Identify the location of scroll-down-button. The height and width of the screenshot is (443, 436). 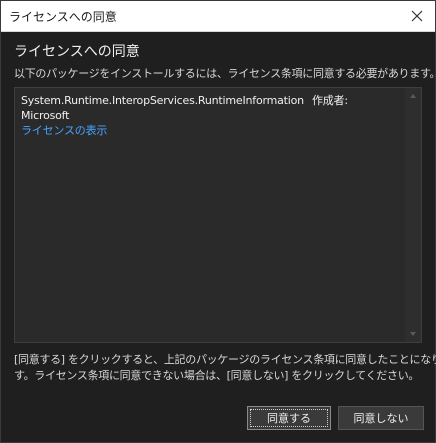
(413, 334).